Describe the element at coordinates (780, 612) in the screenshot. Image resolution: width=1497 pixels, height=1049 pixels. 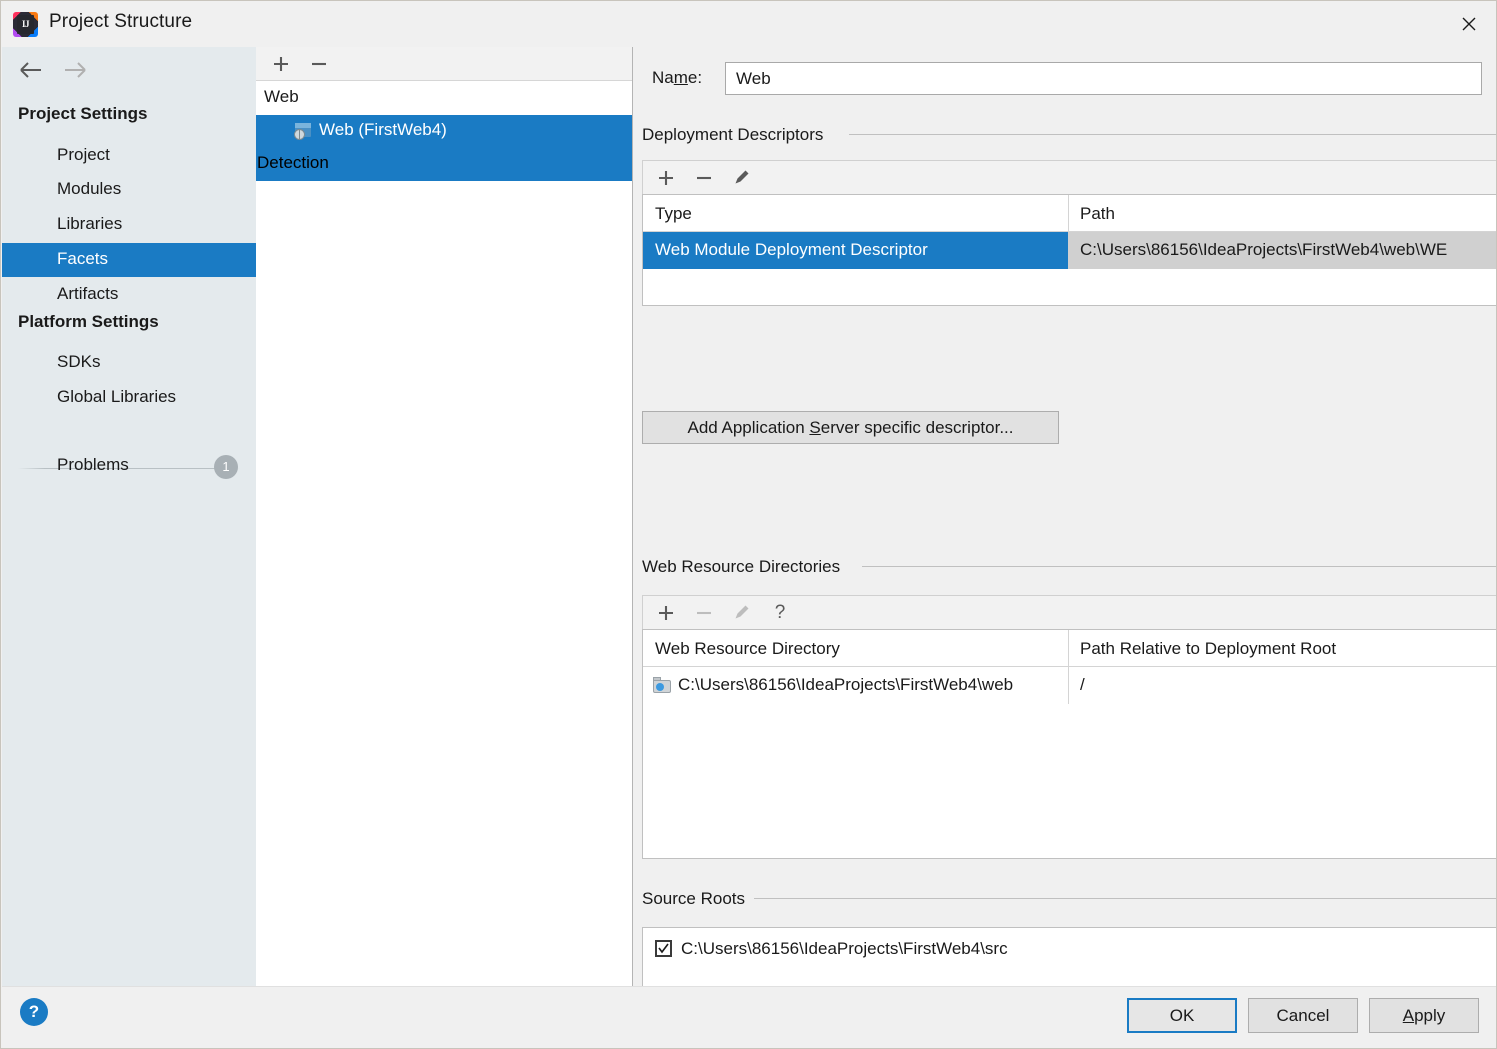
I see `question-mark-icon: ?` at that location.